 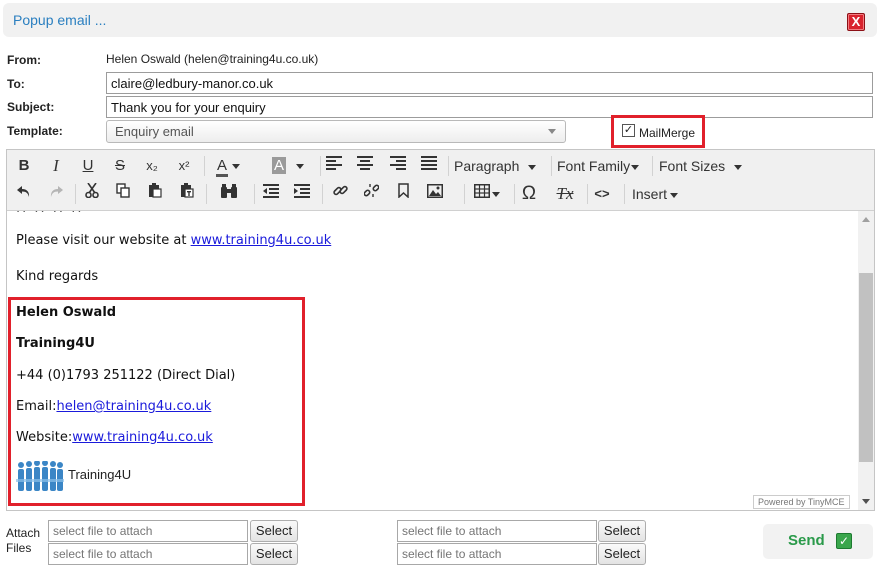 I want to click on find-replace-button, so click(x=229, y=194).